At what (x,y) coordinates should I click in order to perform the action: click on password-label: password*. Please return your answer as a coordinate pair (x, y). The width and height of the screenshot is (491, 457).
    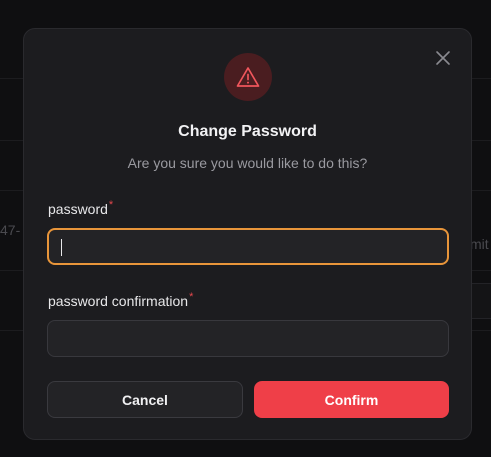
    Looking at the image, I should click on (81, 208).